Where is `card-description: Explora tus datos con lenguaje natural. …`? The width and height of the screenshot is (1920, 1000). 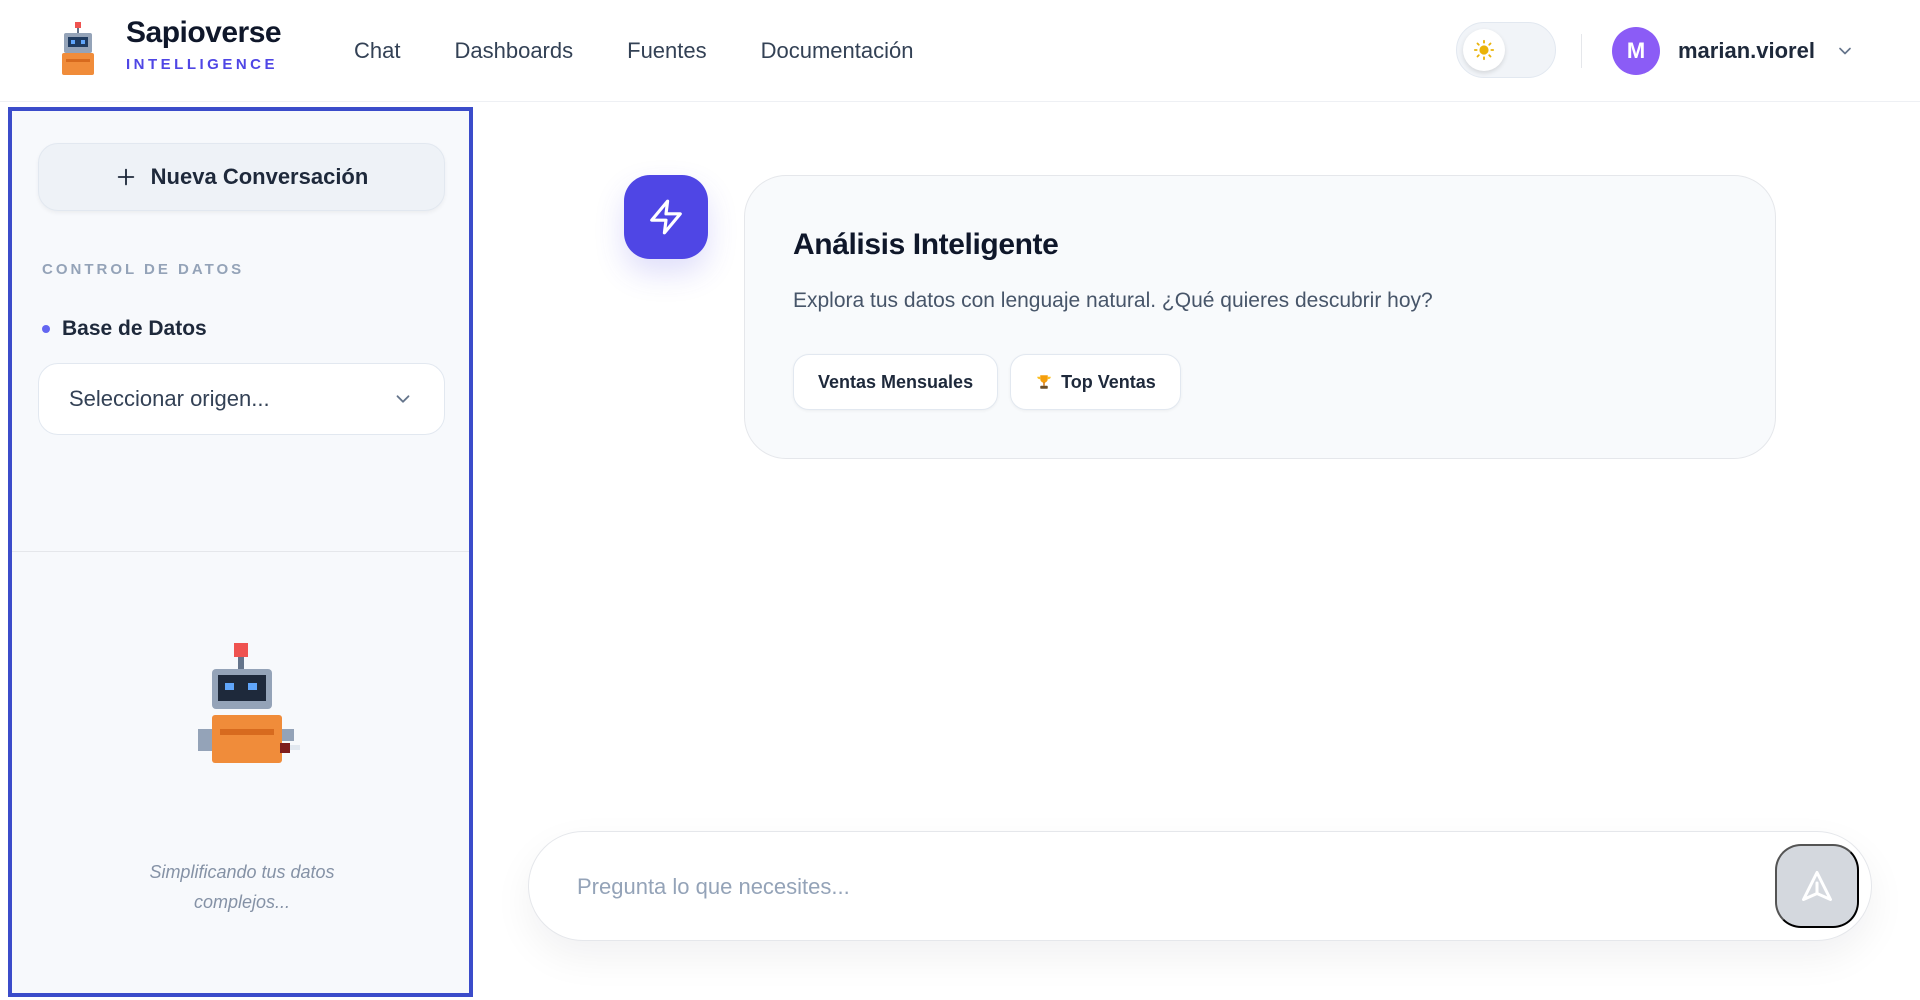
card-description: Explora tus datos con lenguaje natural. … is located at coordinates (1113, 300).